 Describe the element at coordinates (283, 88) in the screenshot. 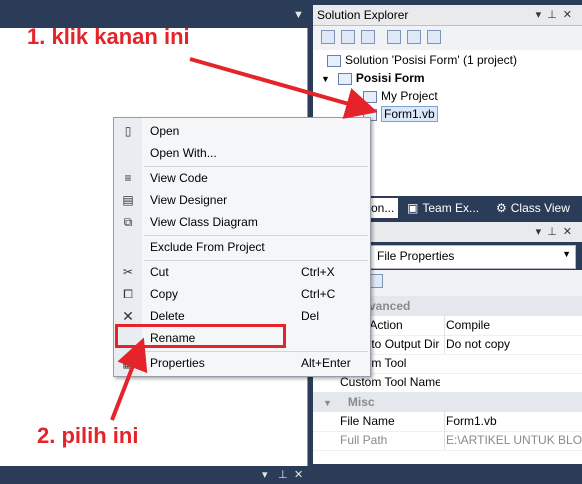

I see `arrow-to-form-file` at that location.